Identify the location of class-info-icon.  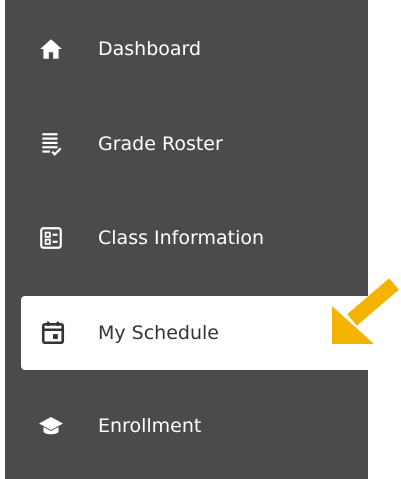
(51, 238).